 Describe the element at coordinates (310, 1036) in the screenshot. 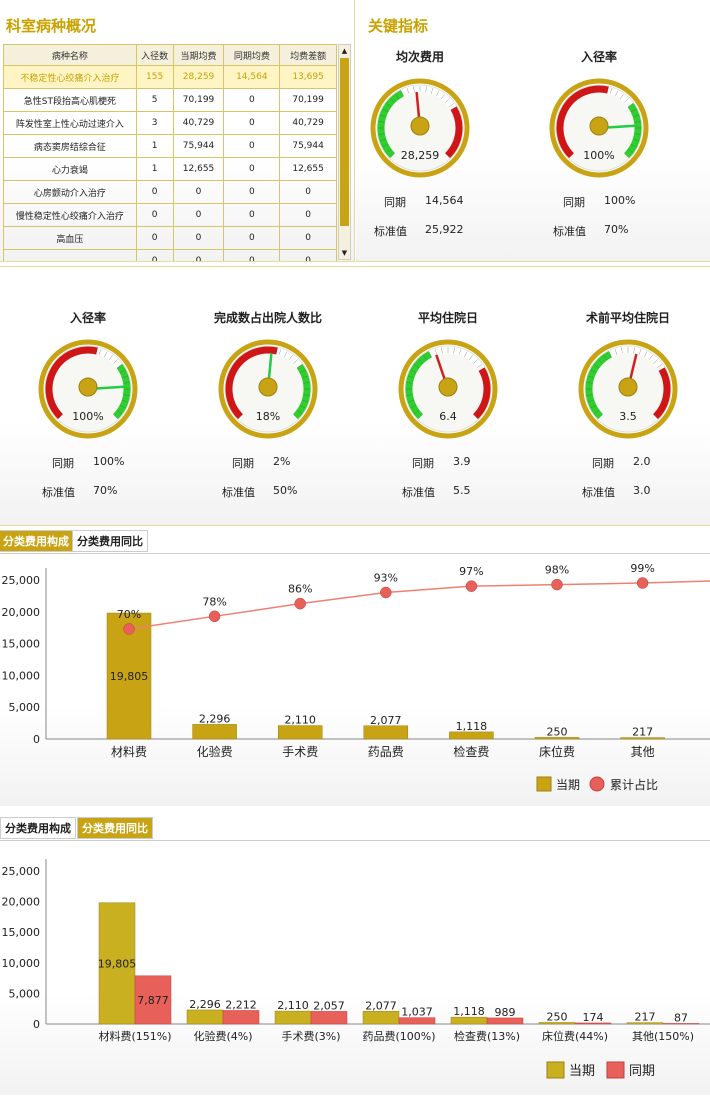

I see `x-tick-label: 手术费(3%)` at that location.